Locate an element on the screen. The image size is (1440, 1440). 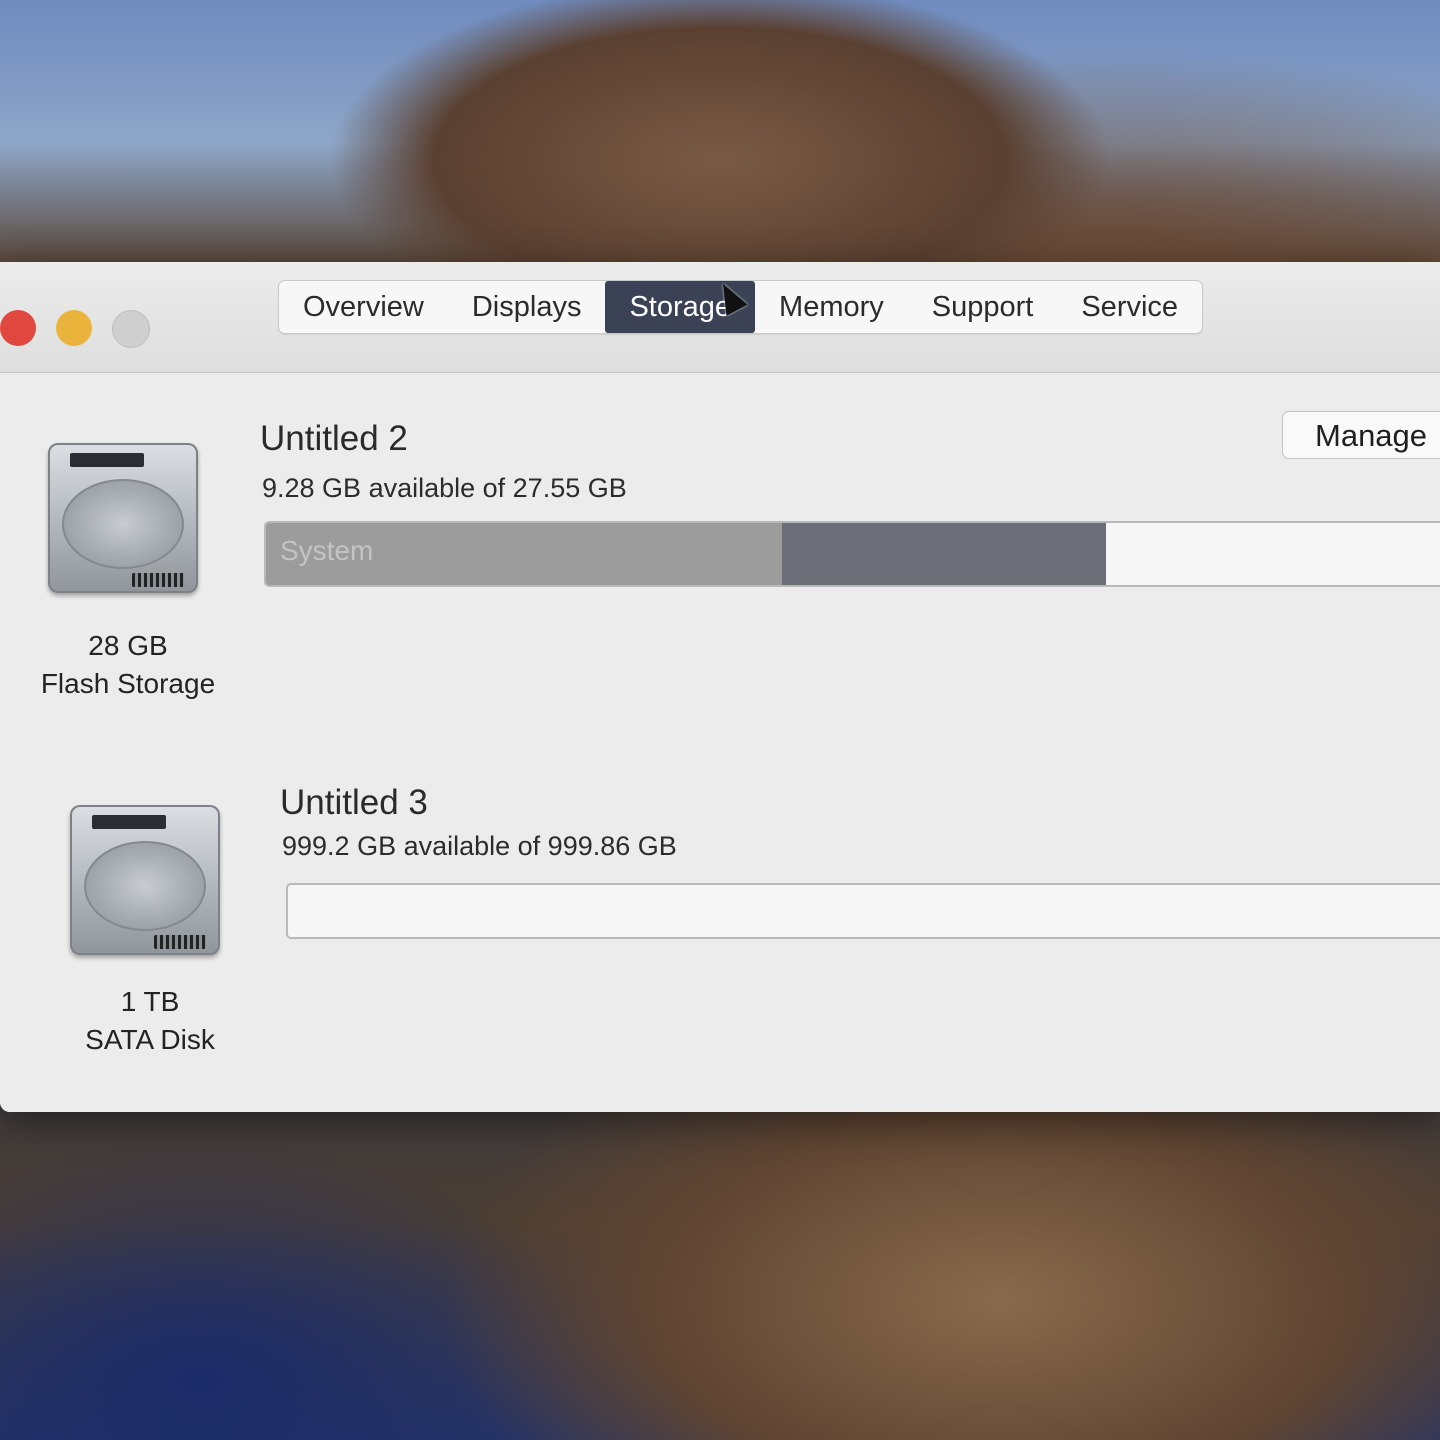
drive-type: Flash Storage is located at coordinates (128, 683).